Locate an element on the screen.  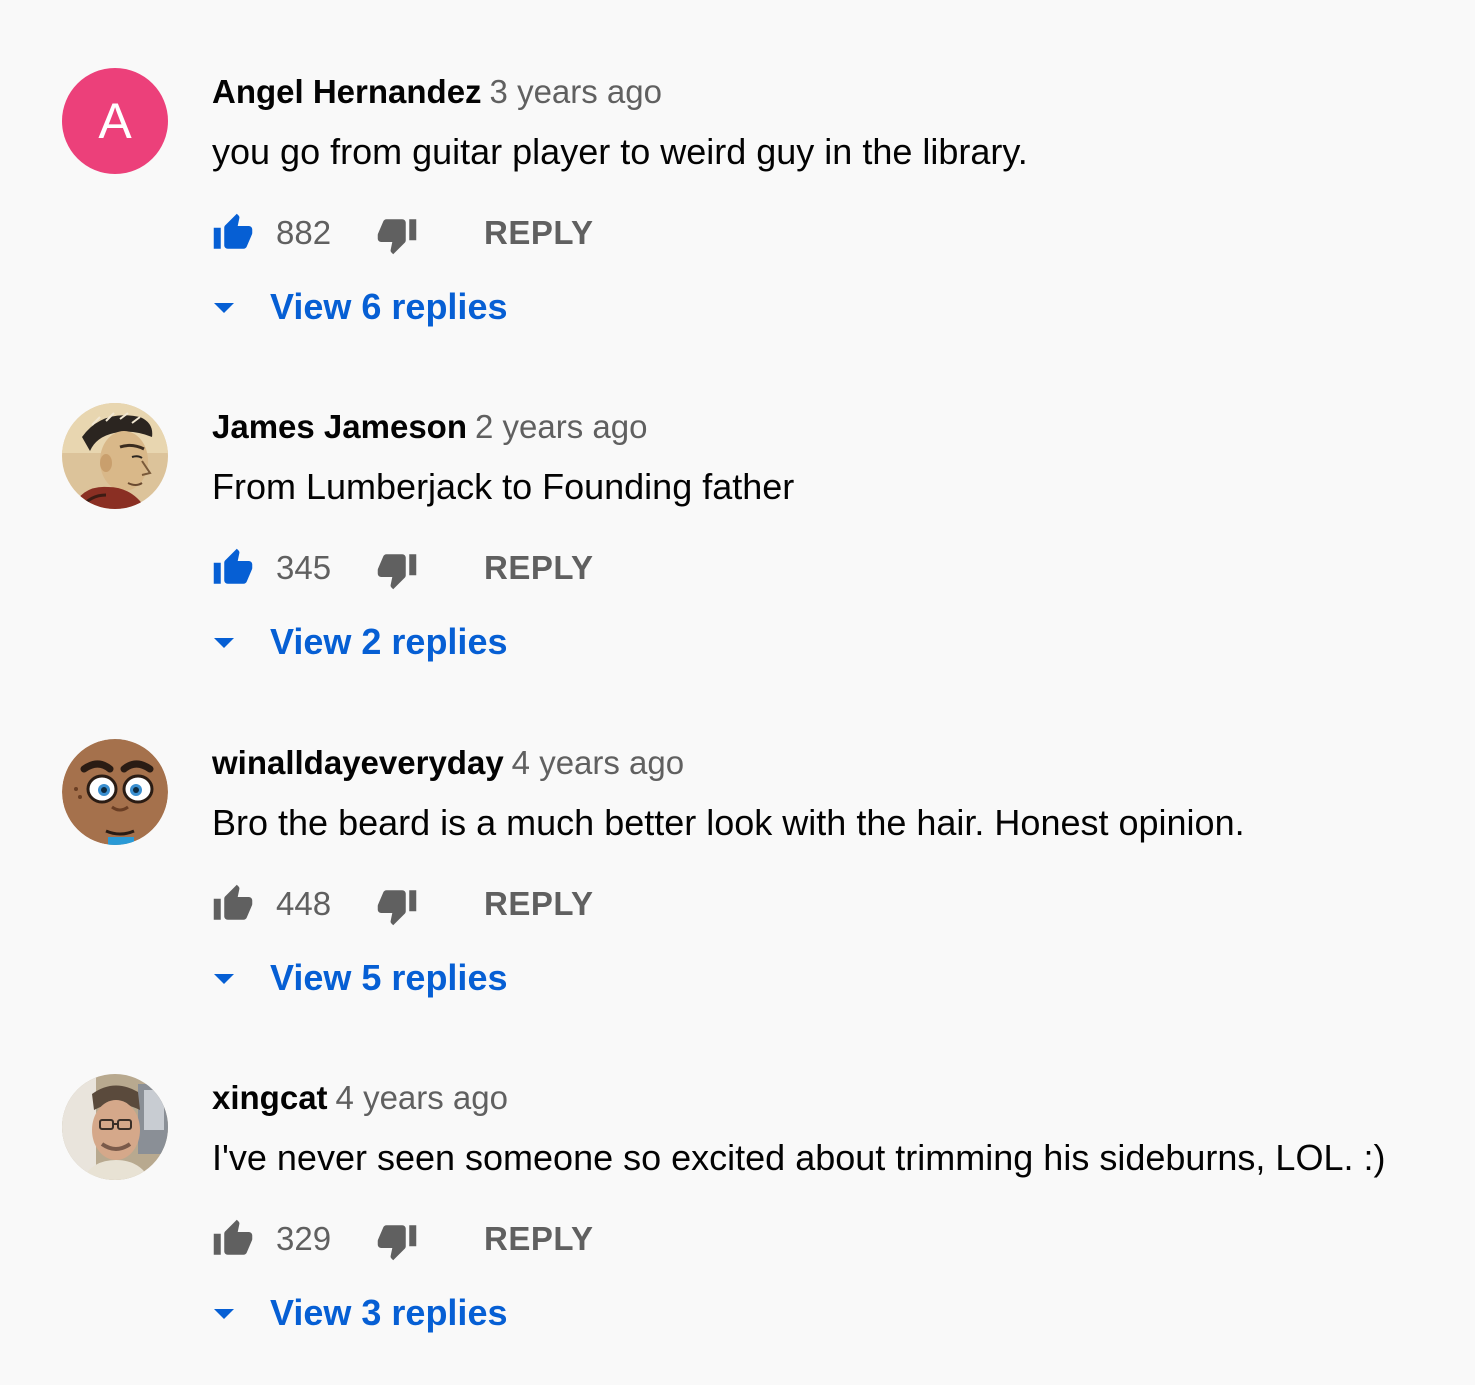
view-replies-button: View 6 replies is located at coordinates (412, 307).